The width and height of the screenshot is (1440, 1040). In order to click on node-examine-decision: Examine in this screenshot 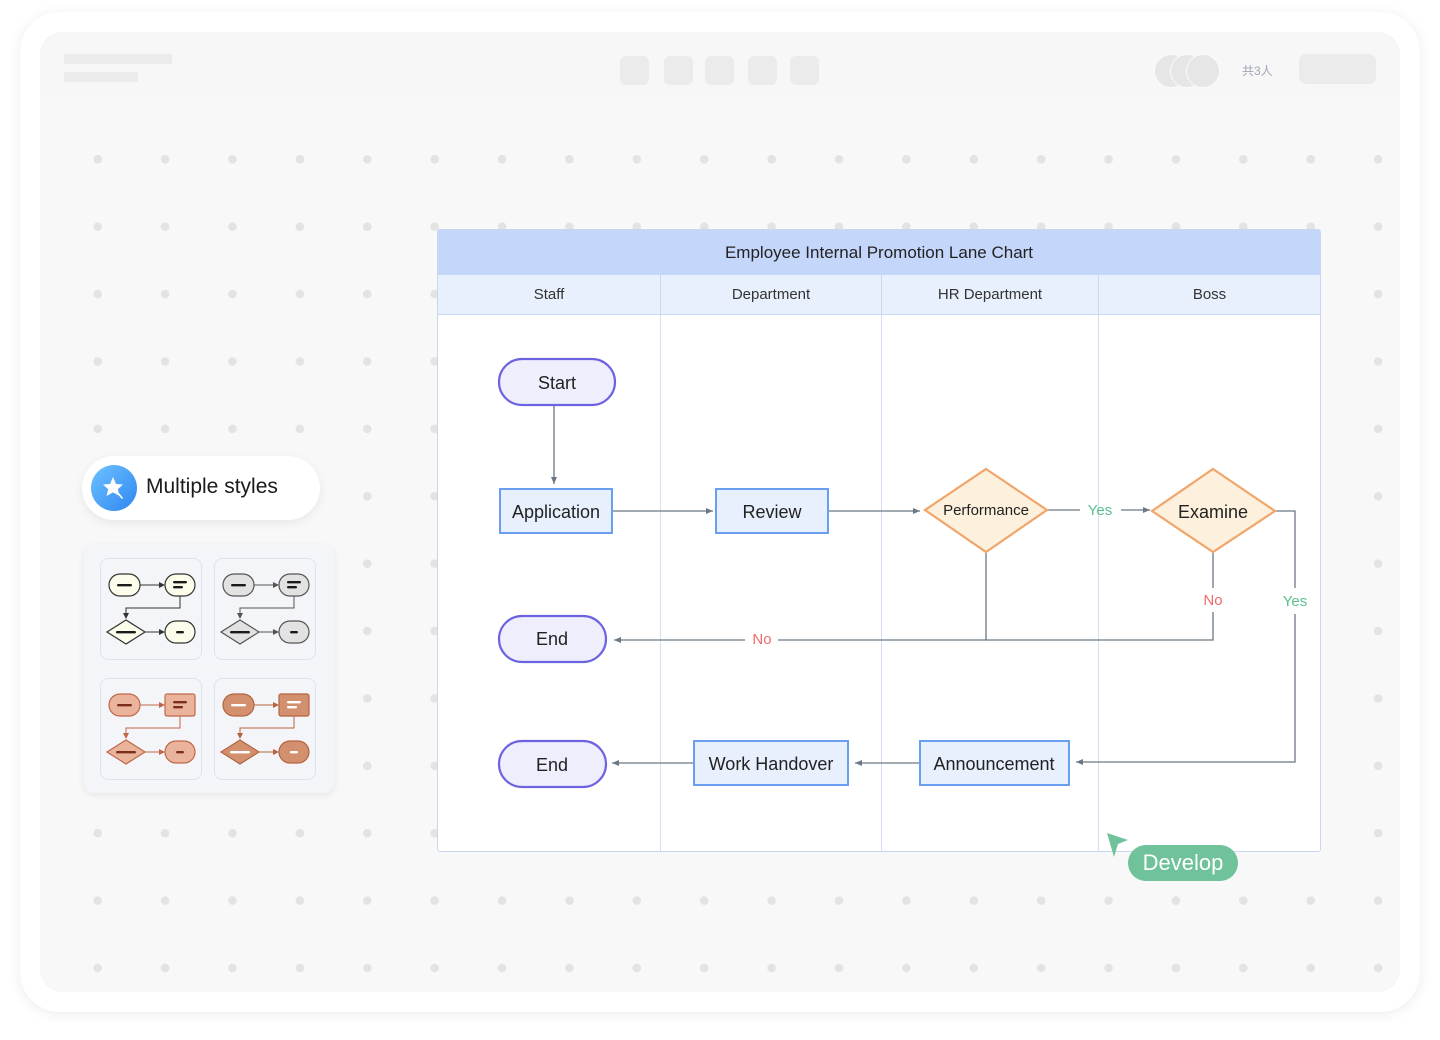, I will do `click(1213, 510)`.